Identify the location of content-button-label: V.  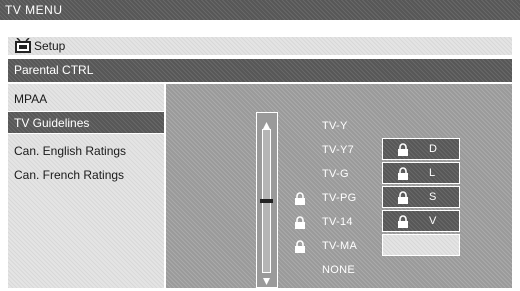
(433, 221).